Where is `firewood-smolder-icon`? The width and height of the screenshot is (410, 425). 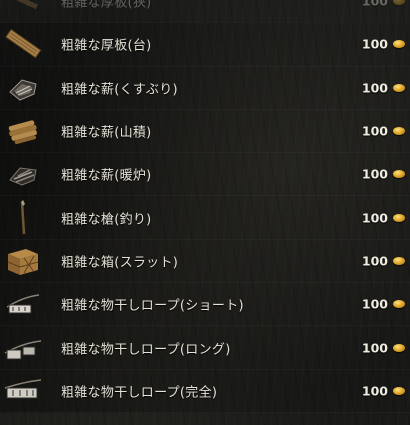 firewood-smolder-icon is located at coordinates (23, 88).